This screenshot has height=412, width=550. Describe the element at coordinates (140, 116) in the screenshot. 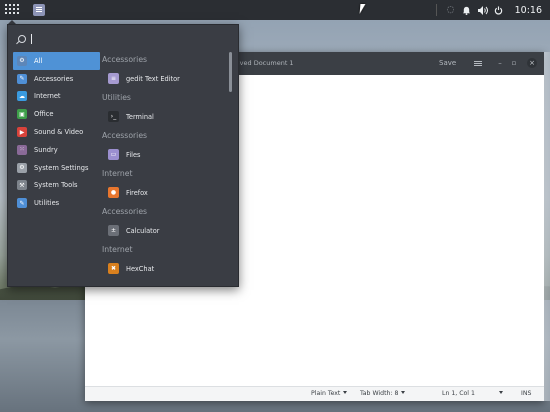

I see `app-label: Terminal` at that location.